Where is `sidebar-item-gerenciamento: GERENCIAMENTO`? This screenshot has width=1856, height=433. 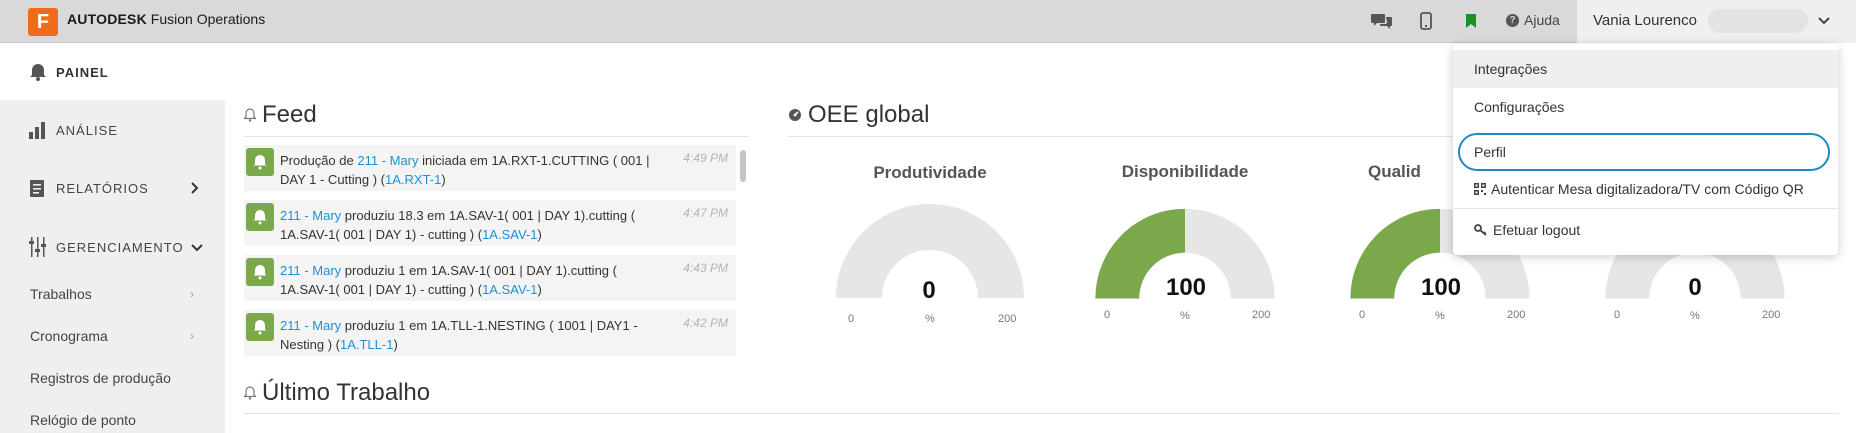 sidebar-item-gerenciamento: GERENCIAMENTO is located at coordinates (106, 247).